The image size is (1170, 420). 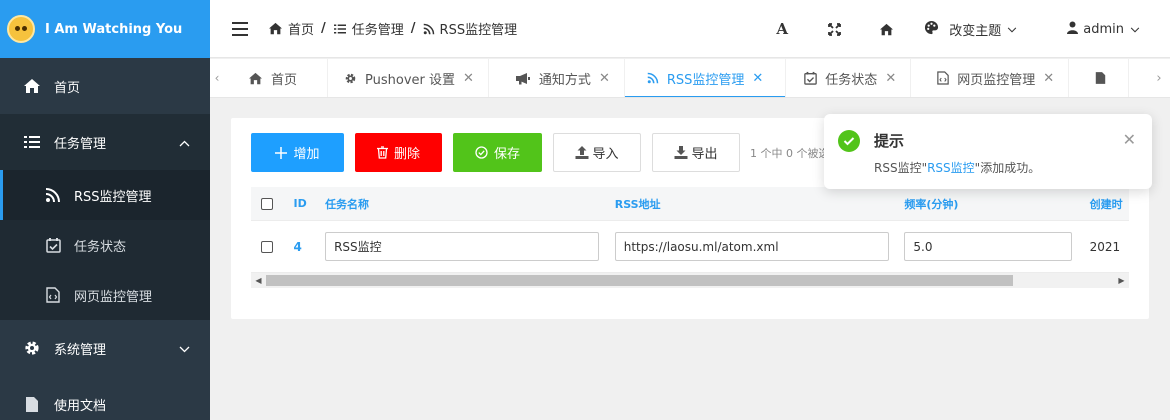 I want to click on header: 首页 / 任务管理 / RSS监控管理 A 改变主题 admin, so click(x=690, y=29).